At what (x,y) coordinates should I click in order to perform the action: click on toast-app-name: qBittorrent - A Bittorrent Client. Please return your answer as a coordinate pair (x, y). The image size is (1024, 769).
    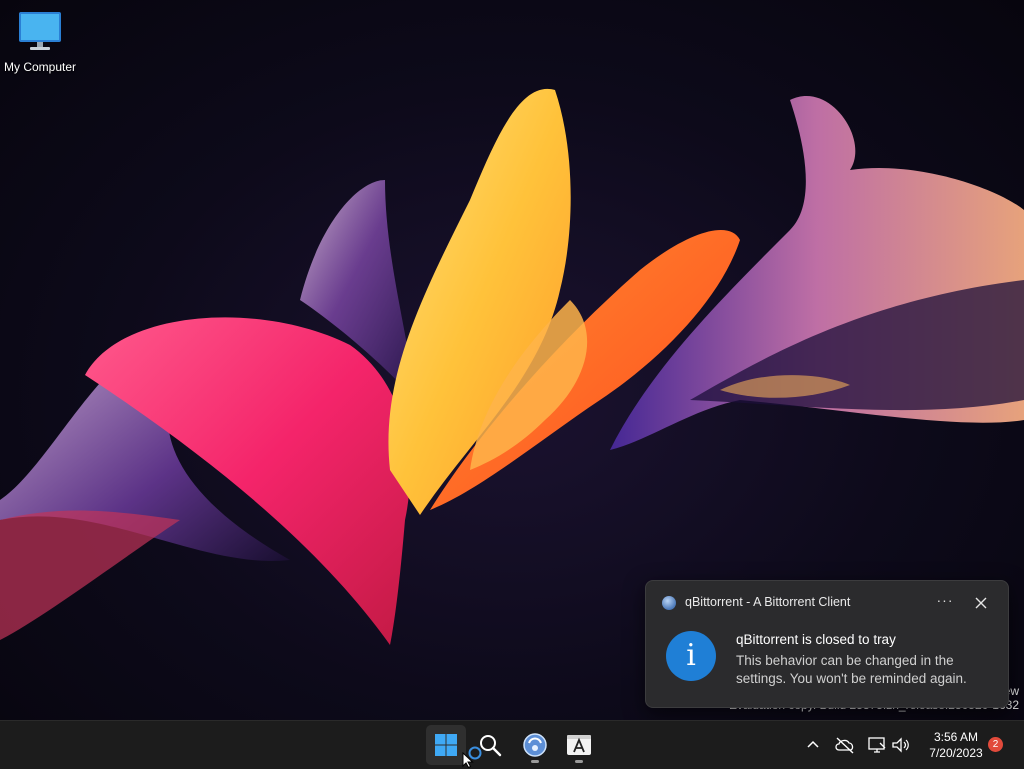
    Looking at the image, I should click on (768, 602).